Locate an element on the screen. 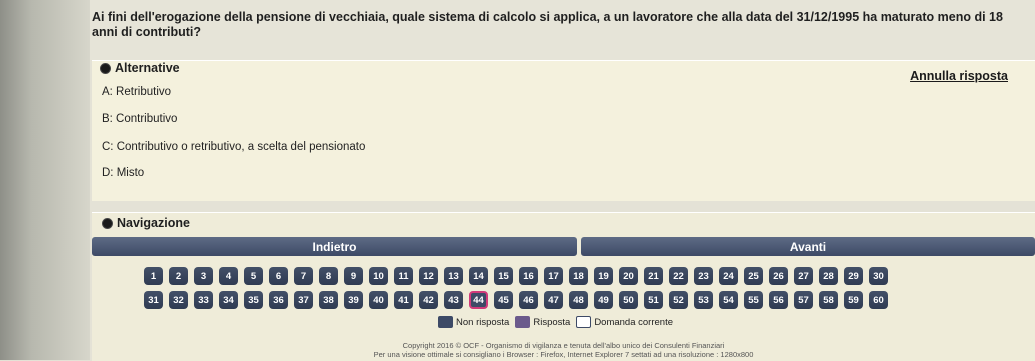 This screenshot has width=1035, height=361. question-button: 16 is located at coordinates (528, 276).